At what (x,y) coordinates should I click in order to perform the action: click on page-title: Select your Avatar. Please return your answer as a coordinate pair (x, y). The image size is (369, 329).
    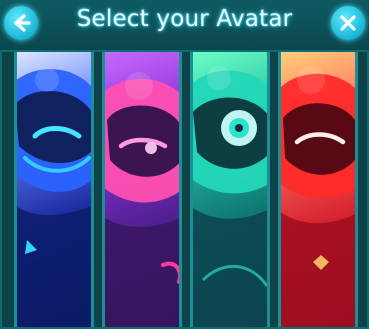
    Looking at the image, I should click on (184, 19).